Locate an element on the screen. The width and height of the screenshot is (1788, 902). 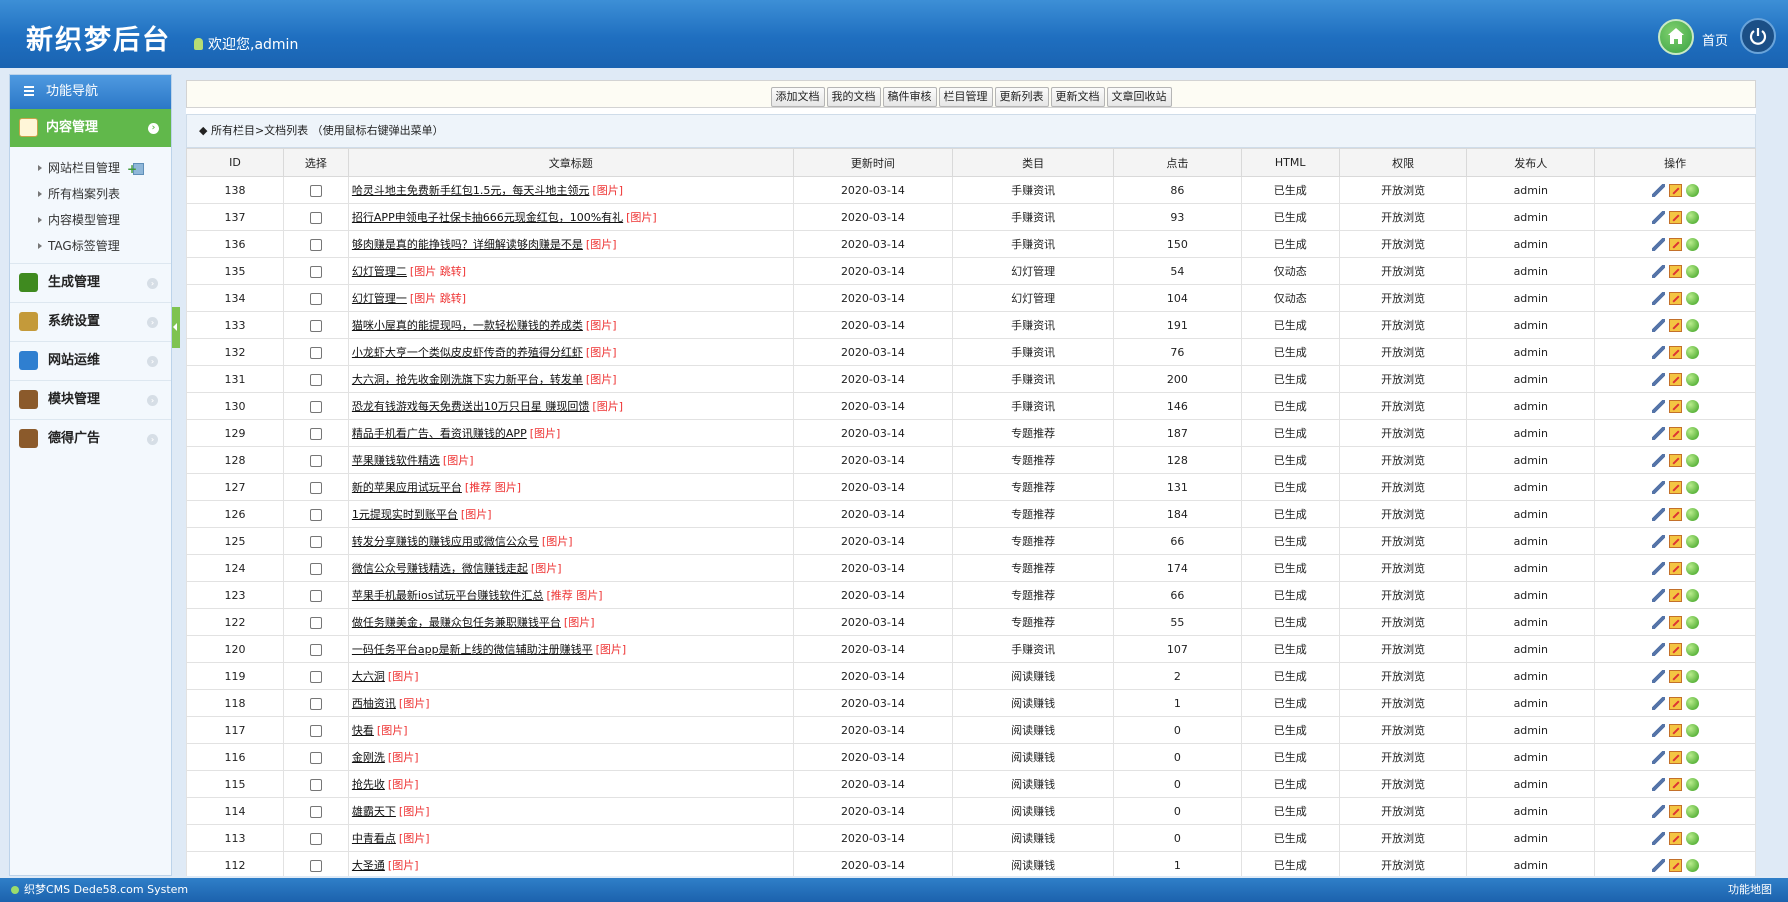
article-title-link: 招行APP申领电子社保卡抽666元现金红包，100%有礼 is located at coordinates (487, 217).